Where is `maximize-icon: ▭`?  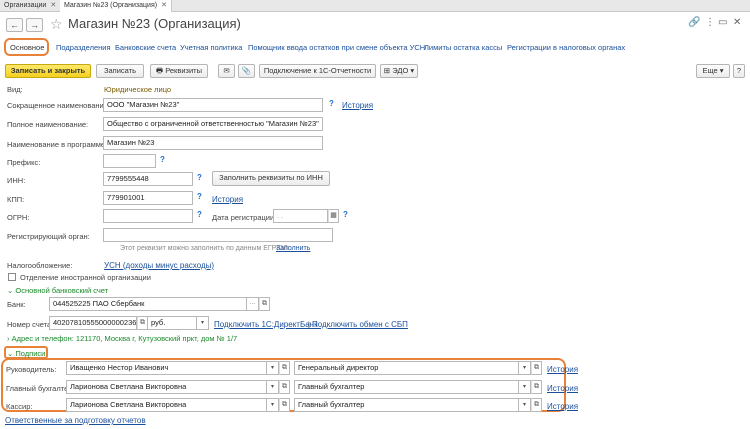
maximize-icon: ▭ is located at coordinates (722, 22).